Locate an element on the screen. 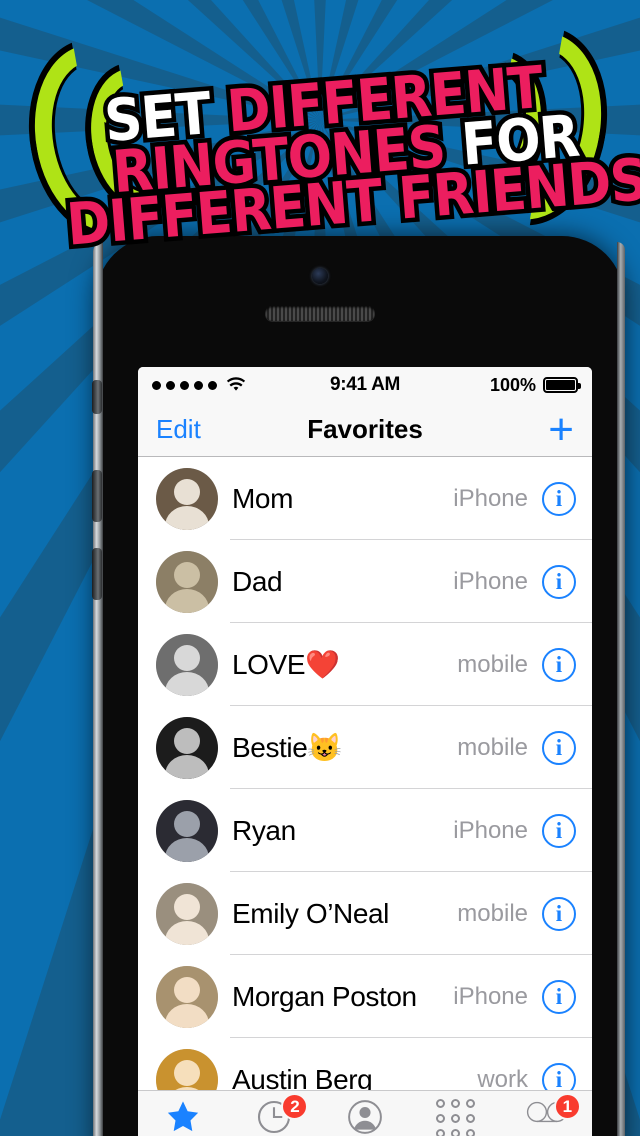  page-title: Favorites is located at coordinates (365, 429).